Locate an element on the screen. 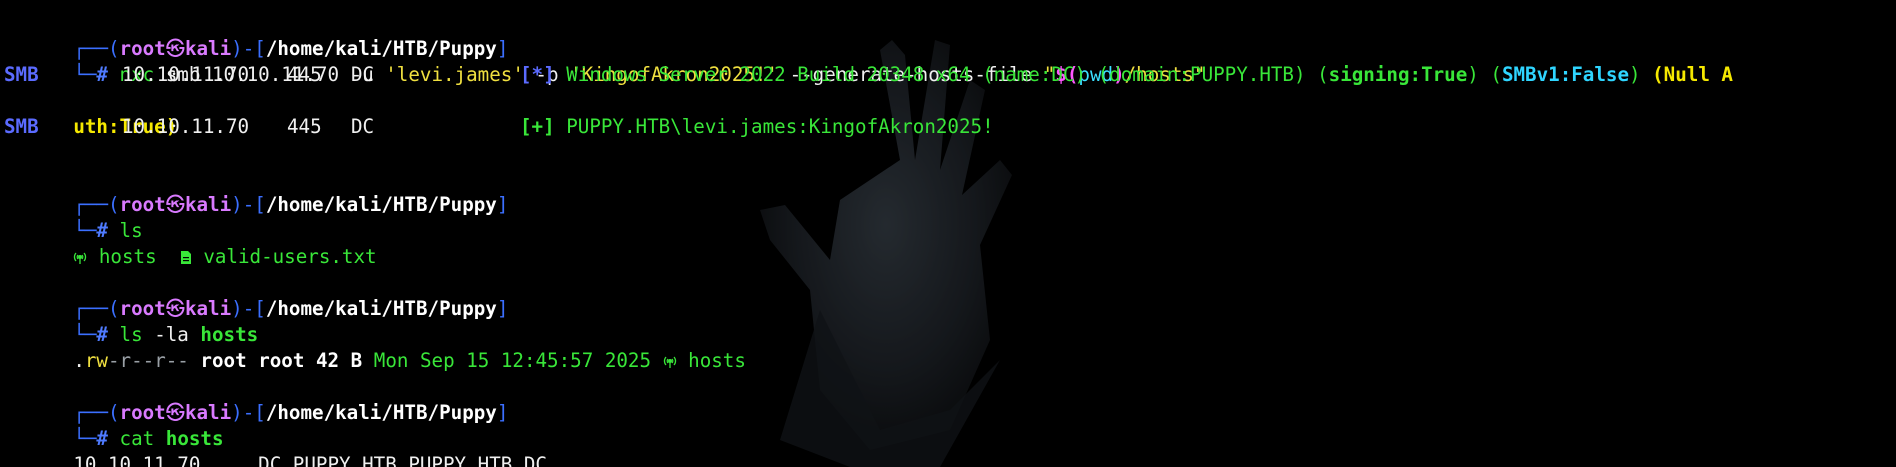 This screenshot has height=467, width=1896. credential-info: PUPPY.HTB\levi.james:KingofAkron2025! is located at coordinates (780, 126).